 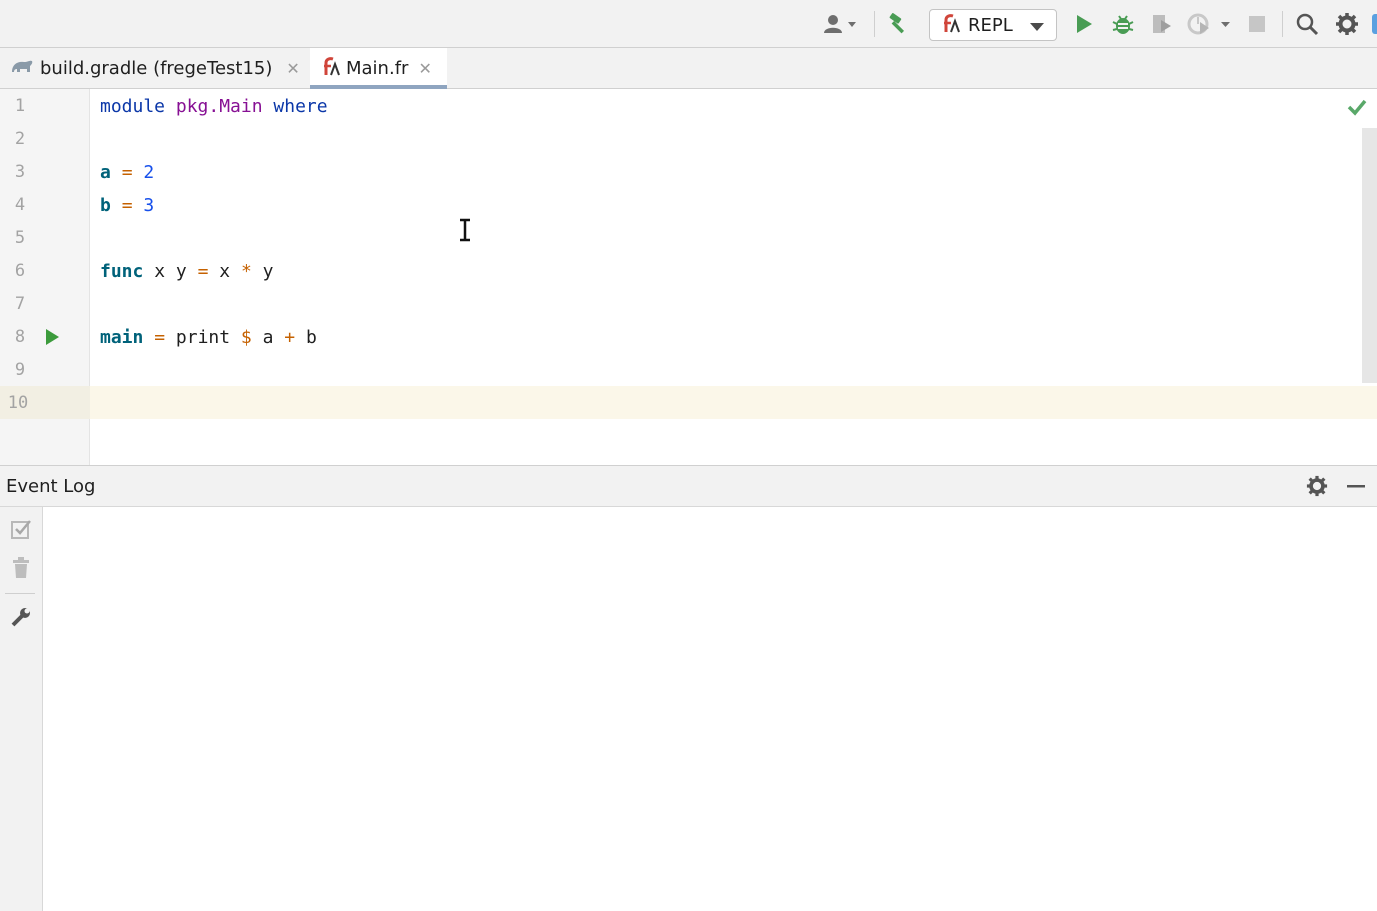 I want to click on code-line-6: func x y = x * y, so click(x=186, y=271).